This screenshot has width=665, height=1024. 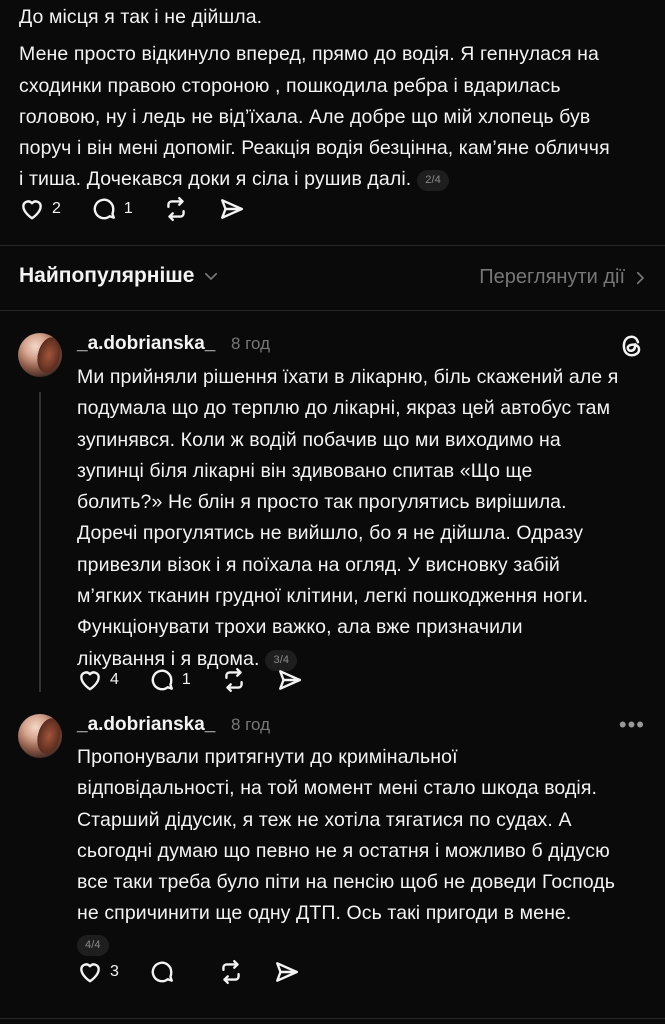 What do you see at coordinates (632, 725) in the screenshot?
I see `more-options-icon: •••` at bounding box center [632, 725].